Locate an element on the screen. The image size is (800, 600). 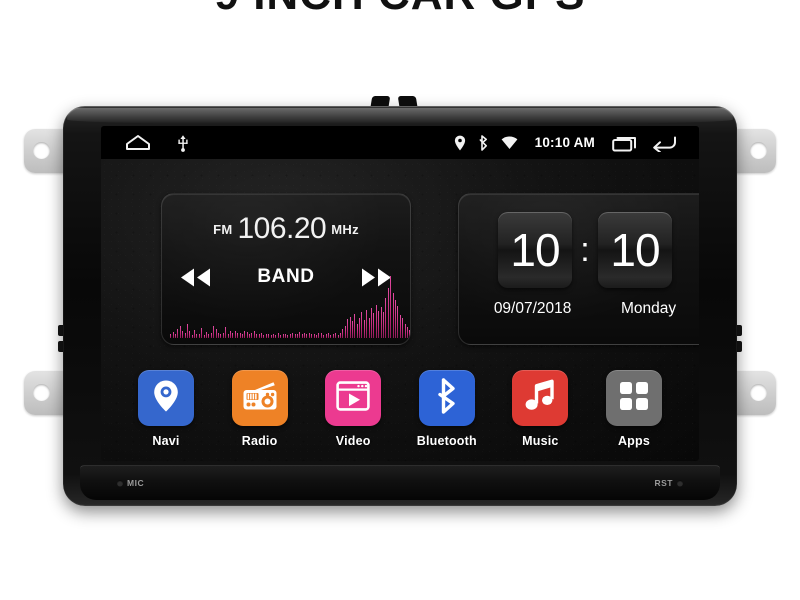
app-apps: Apps is located at coordinates (634, 409).